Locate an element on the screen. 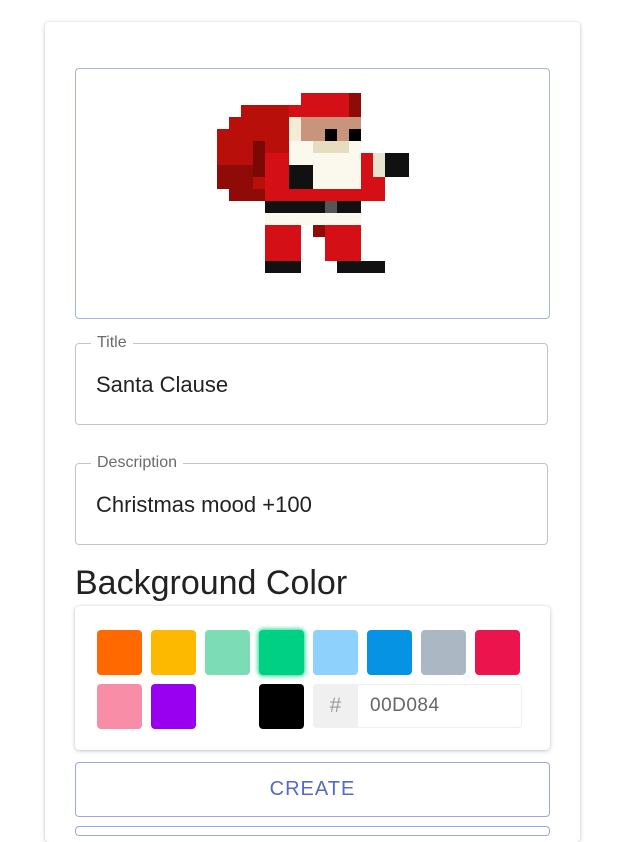  swatch-green is located at coordinates (281, 652).